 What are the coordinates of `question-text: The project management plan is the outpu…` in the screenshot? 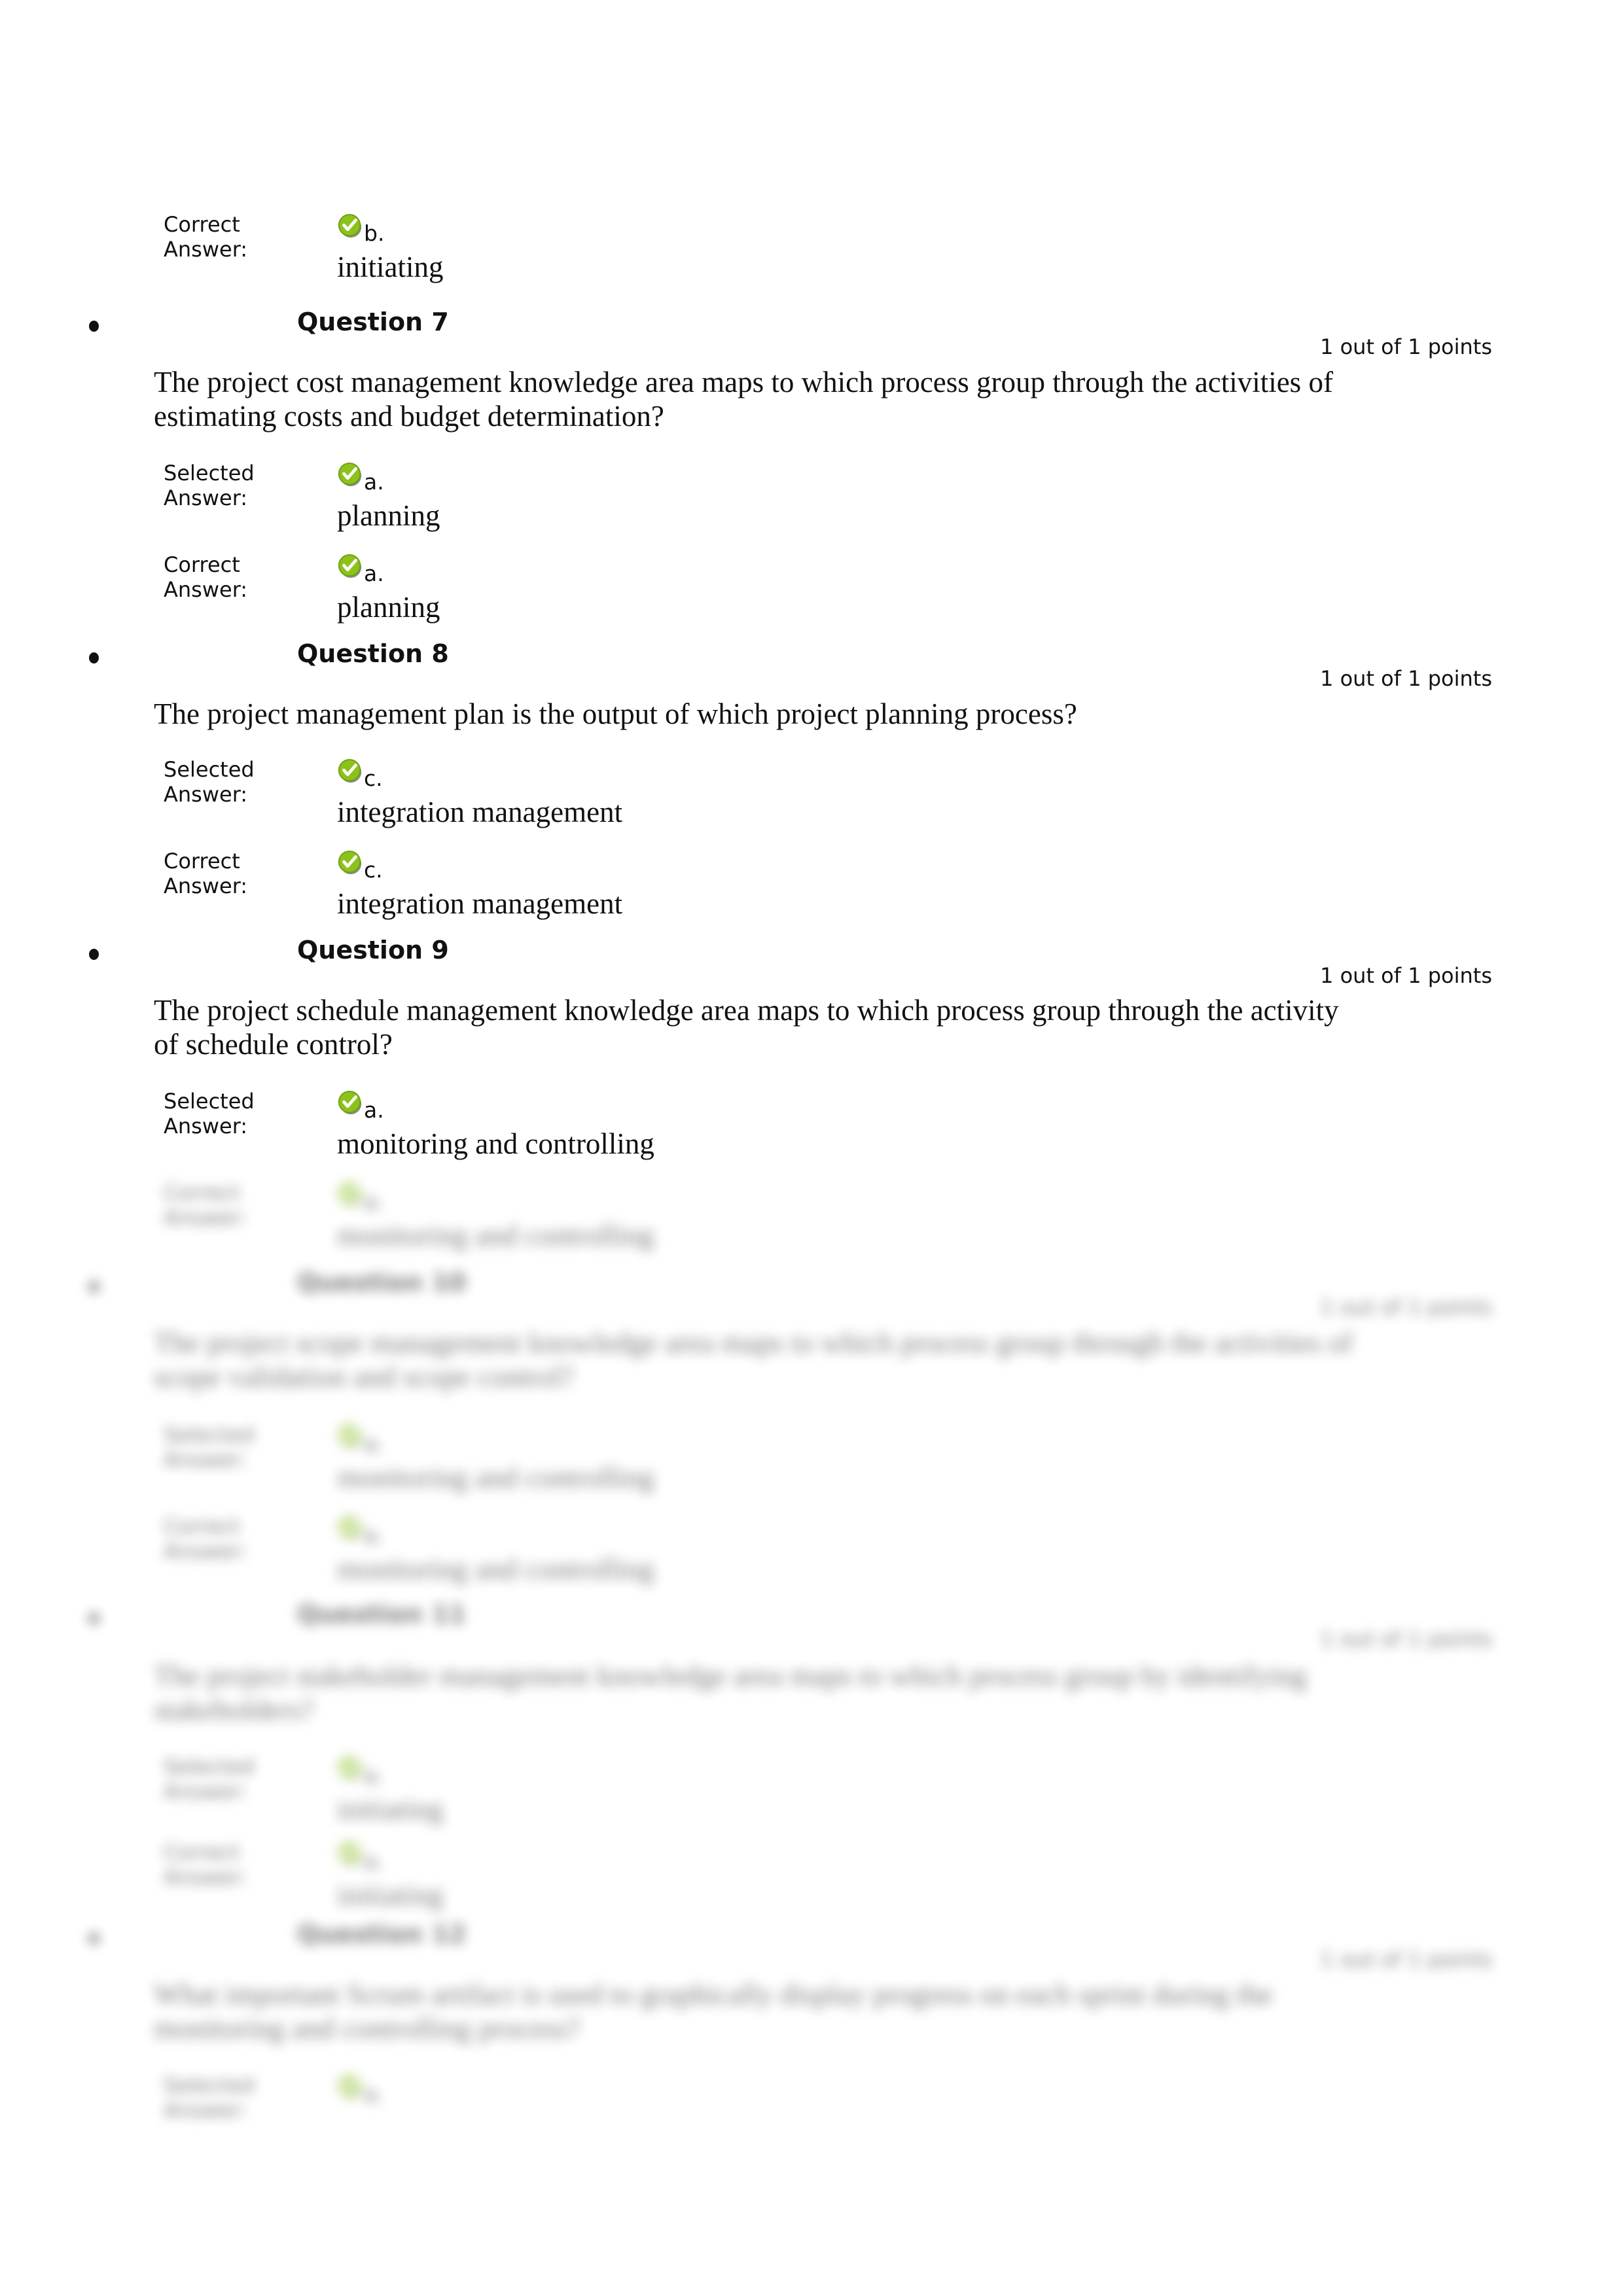 It's located at (615, 714).